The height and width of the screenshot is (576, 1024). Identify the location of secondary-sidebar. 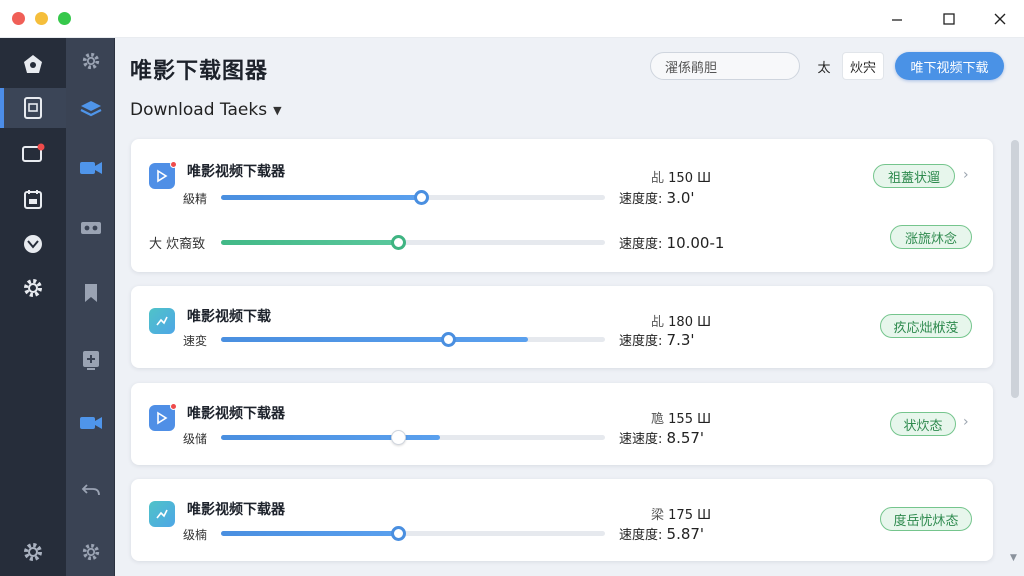
(90, 307).